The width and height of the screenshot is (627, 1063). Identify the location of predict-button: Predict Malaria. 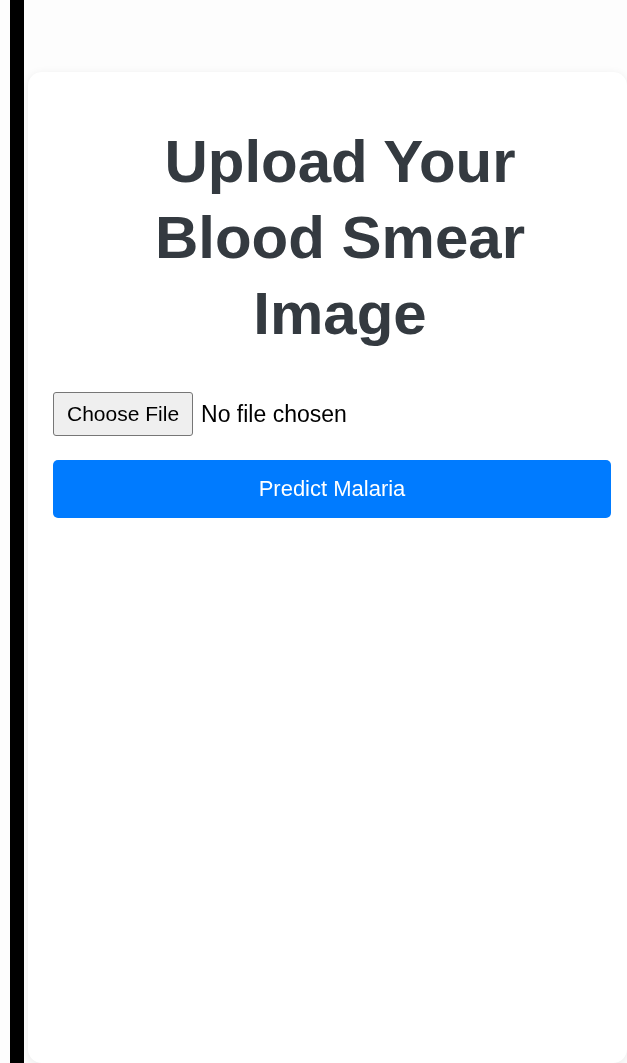
(332, 489).